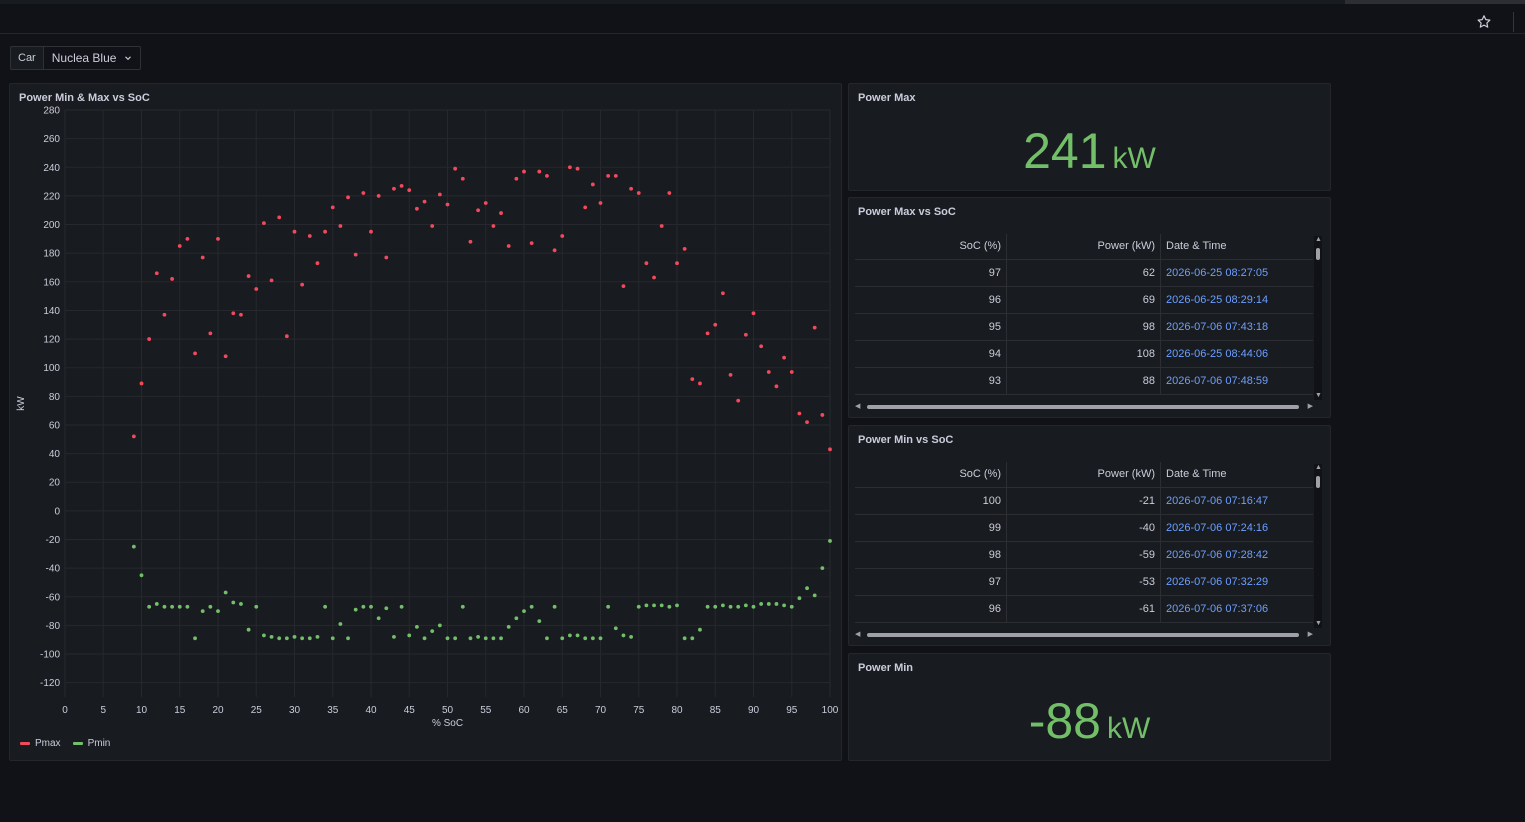 Image resolution: width=1525 pixels, height=822 pixels. I want to click on cell-datetime-link: 2026-07-06 07:24:16, so click(1237, 528).